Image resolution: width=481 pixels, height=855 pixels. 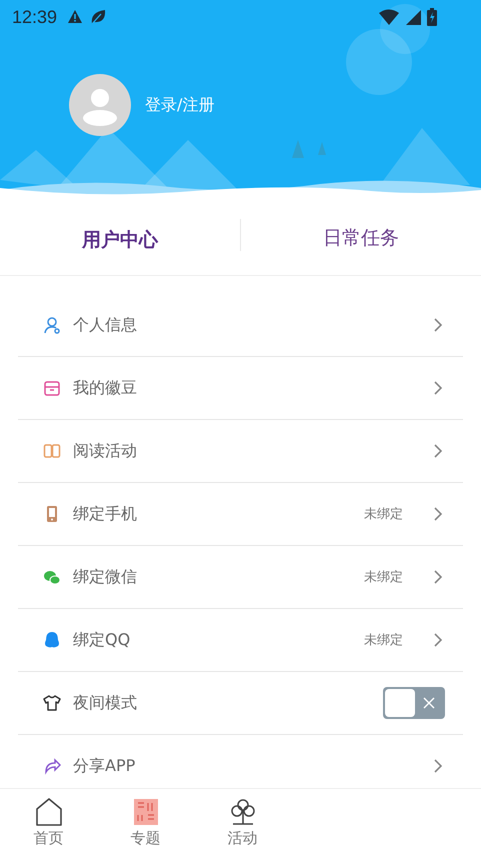 I want to click on home-icon, so click(x=49, y=811).